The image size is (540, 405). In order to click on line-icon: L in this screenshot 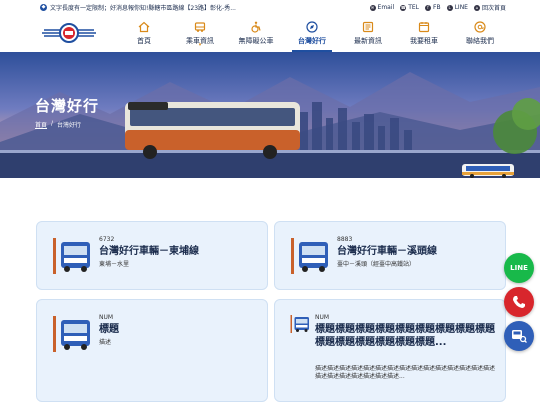, I will do `click(449, 7)`.